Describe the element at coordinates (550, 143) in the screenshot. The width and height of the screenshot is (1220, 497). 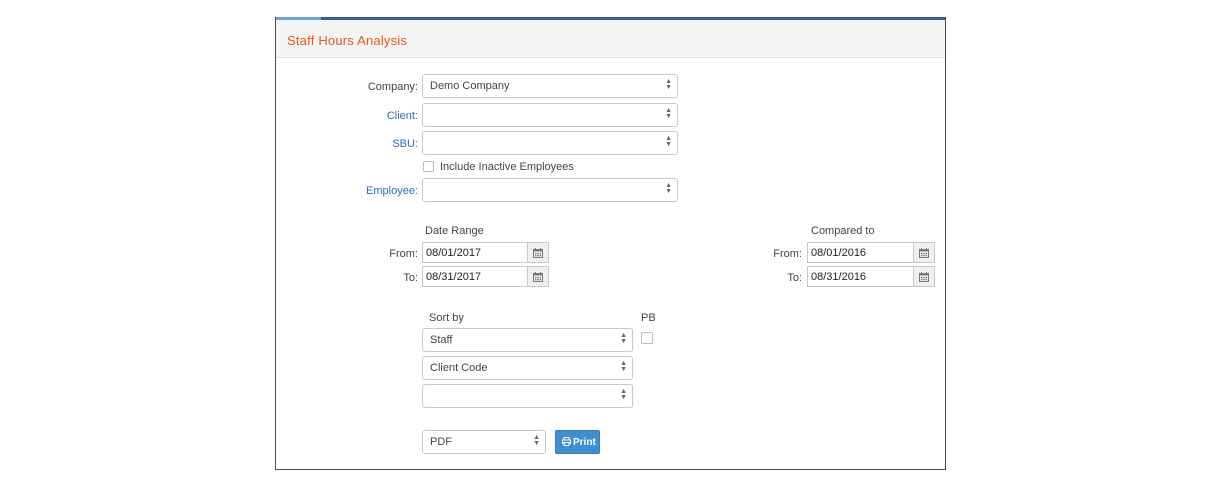
I see `sbu-select: ▲ ▼` at that location.